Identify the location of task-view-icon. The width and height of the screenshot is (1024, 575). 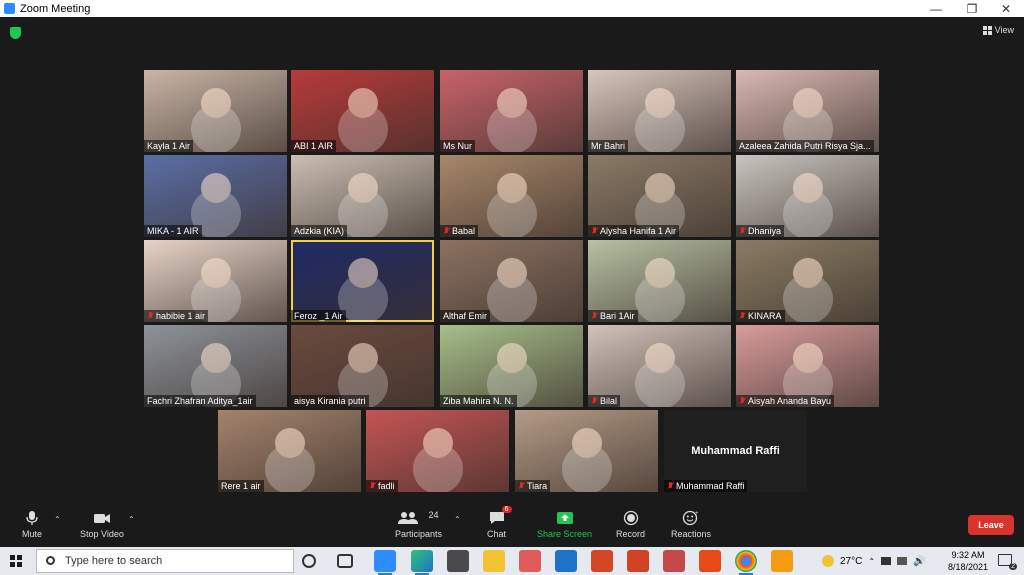
(345, 561).